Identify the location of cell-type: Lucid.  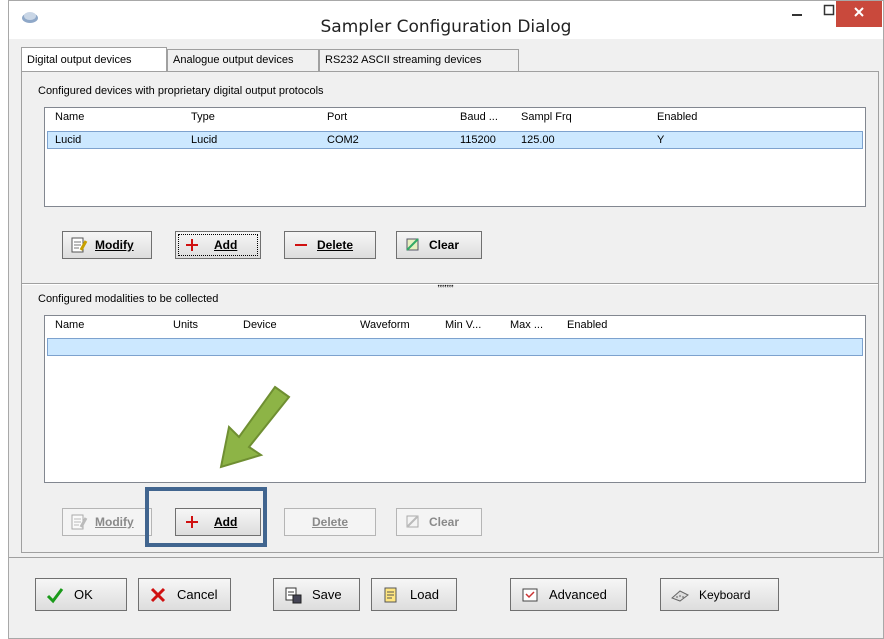
(204, 140).